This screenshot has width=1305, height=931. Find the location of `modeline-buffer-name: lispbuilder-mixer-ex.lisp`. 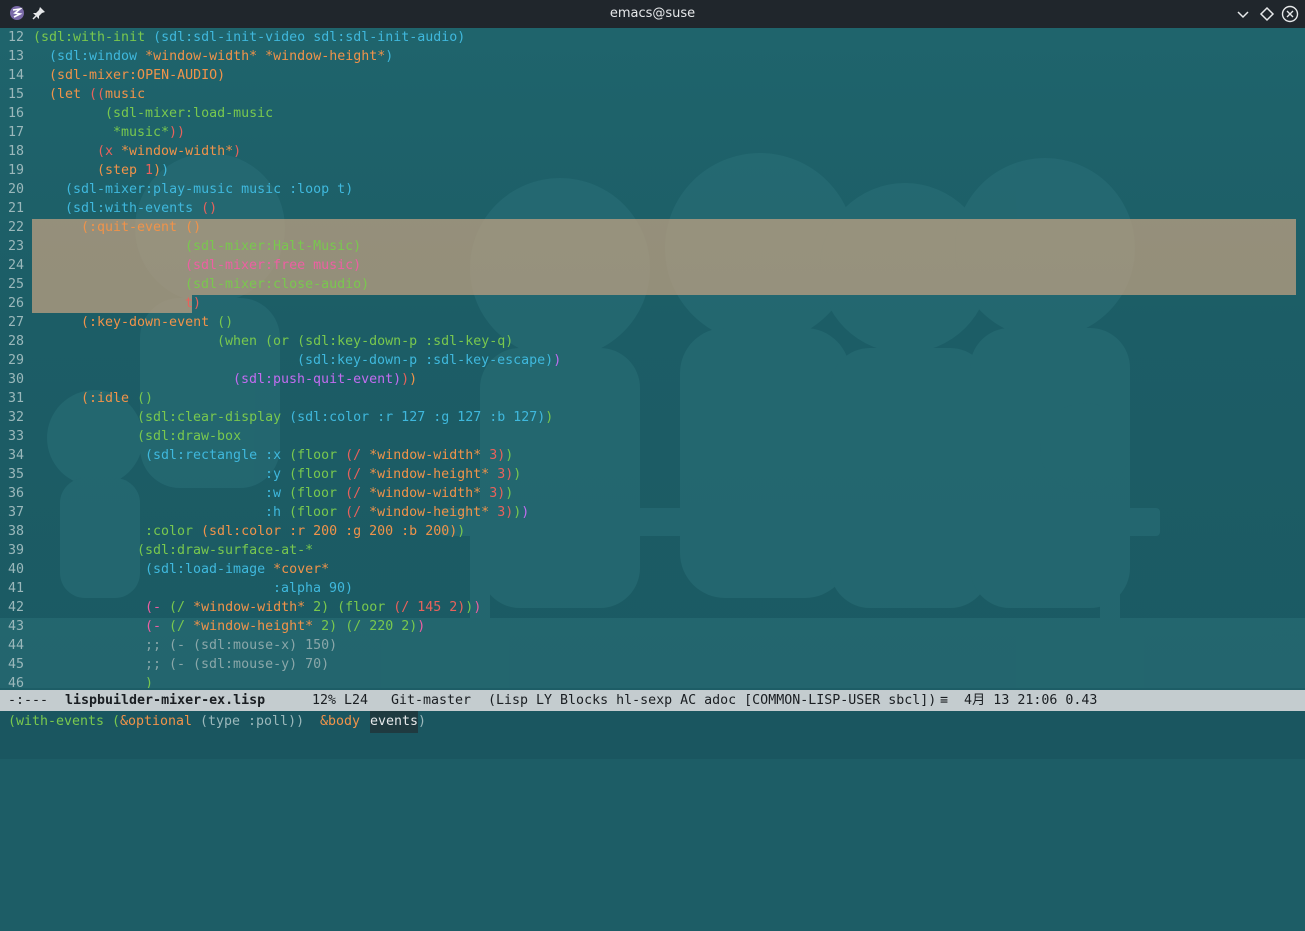

modeline-buffer-name: lispbuilder-mixer-ex.lisp is located at coordinates (165, 700).